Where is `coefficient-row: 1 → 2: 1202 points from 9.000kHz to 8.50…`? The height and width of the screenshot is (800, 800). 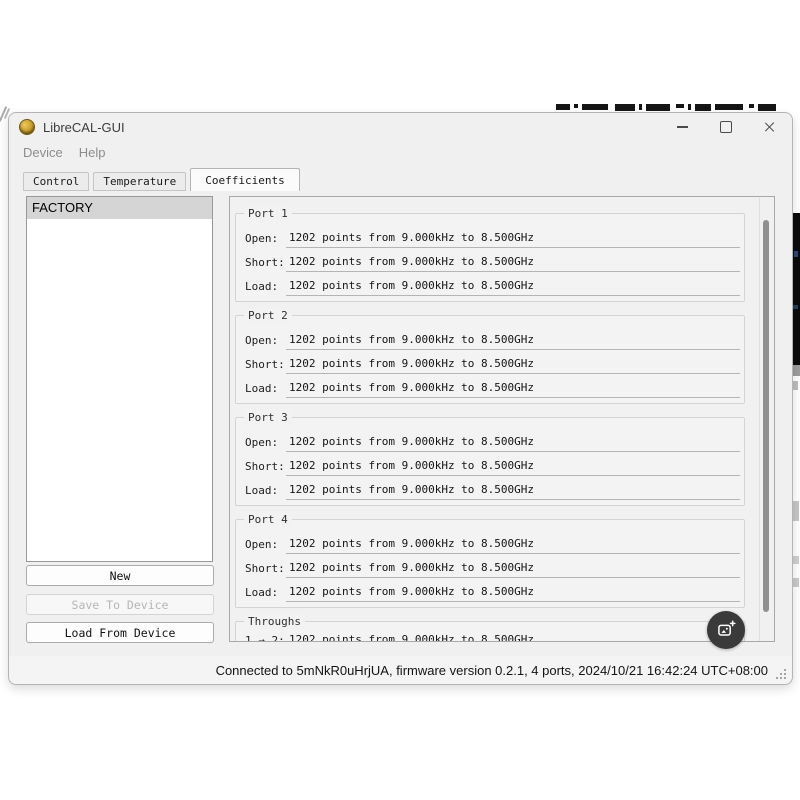 coefficient-row: 1 → 2: 1202 points from 9.000kHz to 8.50… is located at coordinates (490, 634).